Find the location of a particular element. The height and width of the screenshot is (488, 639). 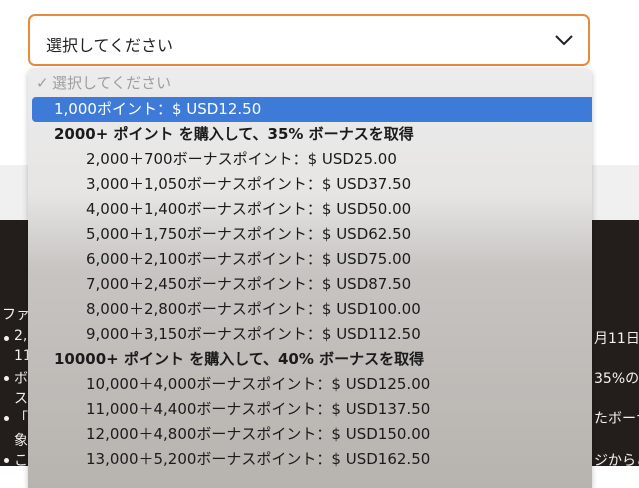

chevron-down-icon is located at coordinates (564, 39).